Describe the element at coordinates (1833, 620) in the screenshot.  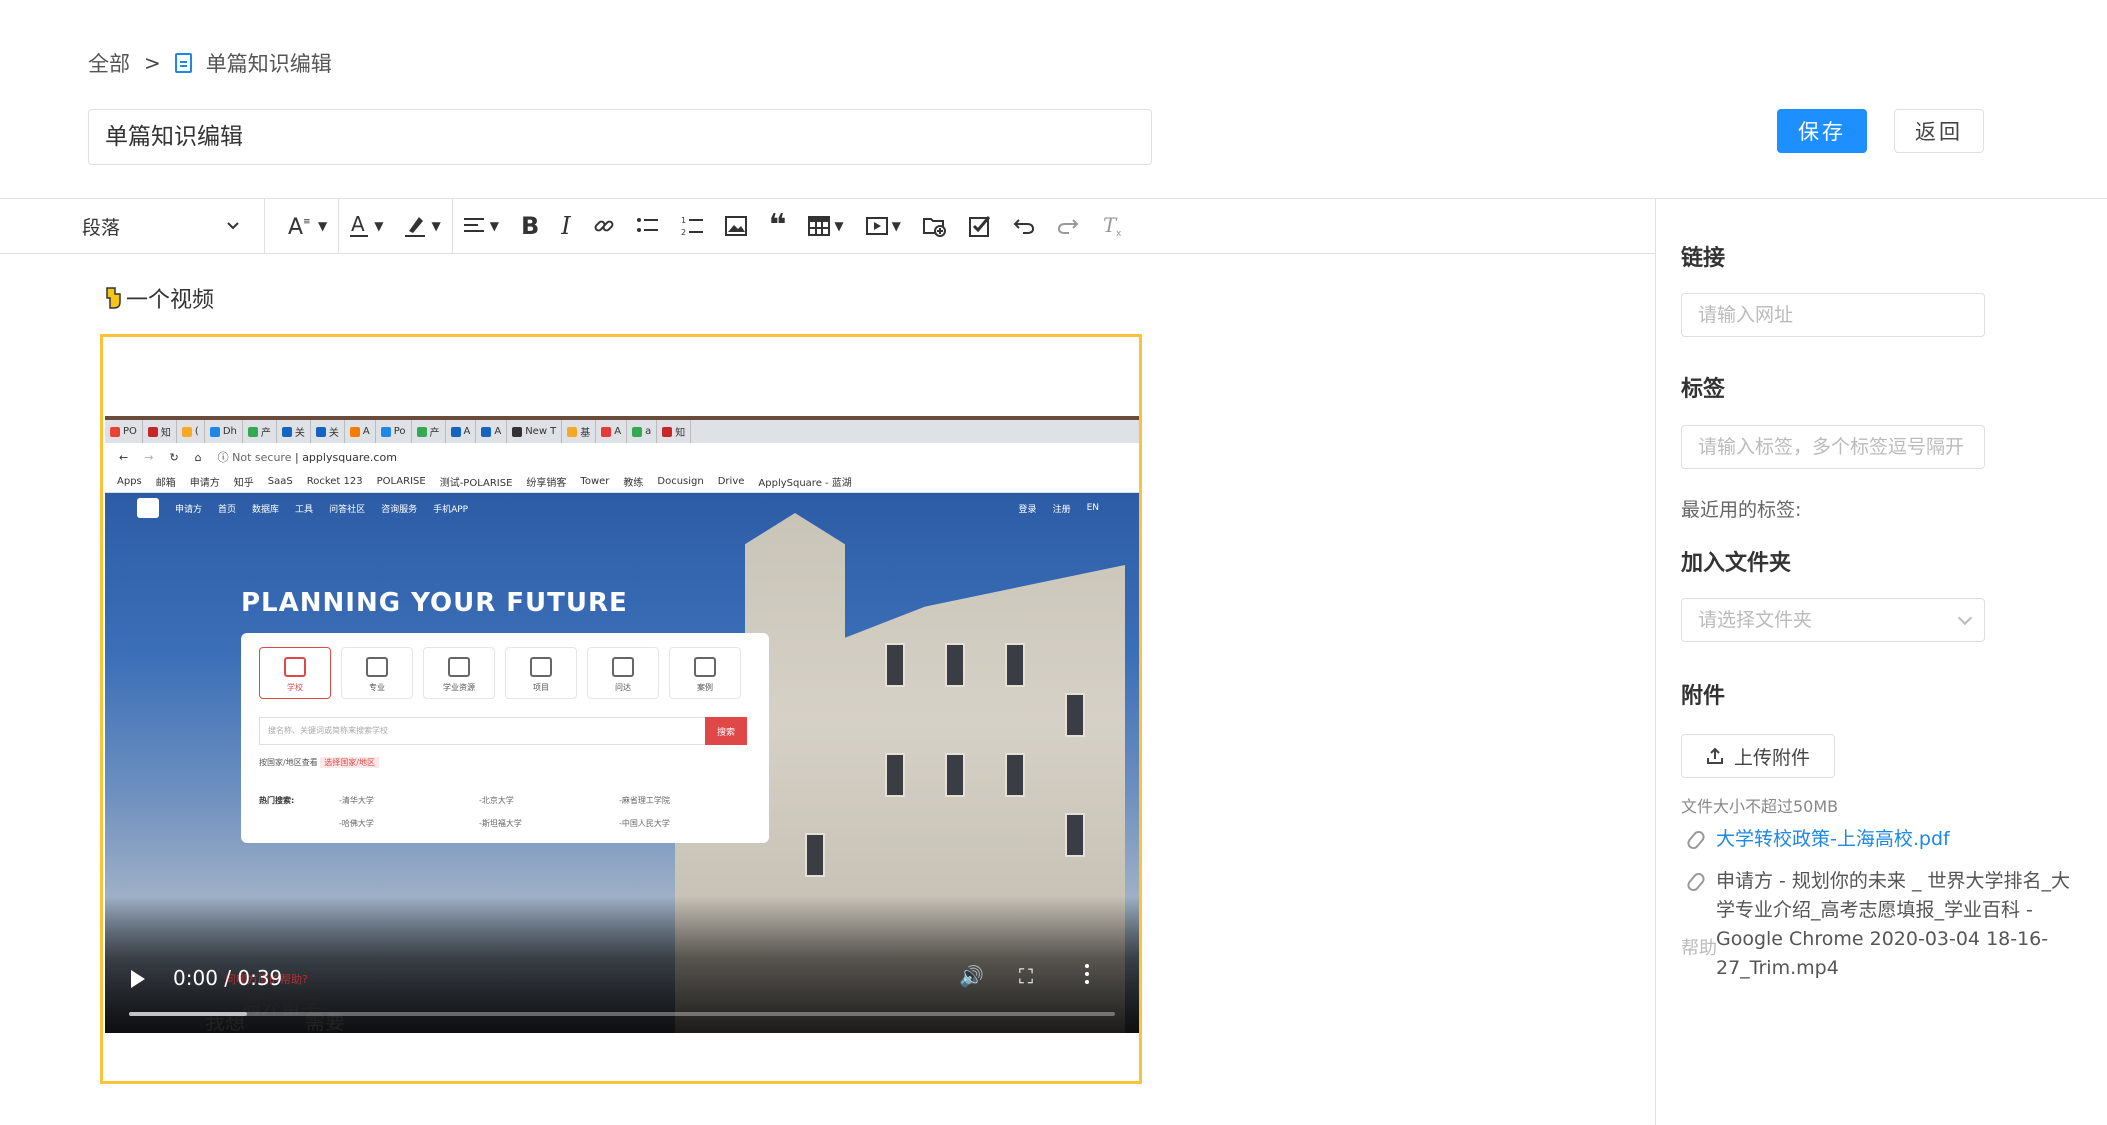
I see `folder-select: 请选择文件夹` at that location.